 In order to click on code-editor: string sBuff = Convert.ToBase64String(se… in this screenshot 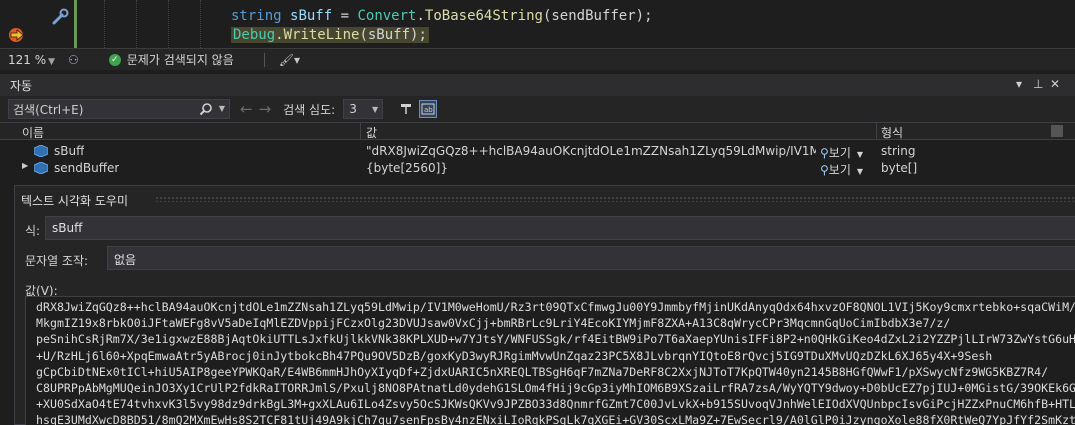, I will do `click(537, 24)`.